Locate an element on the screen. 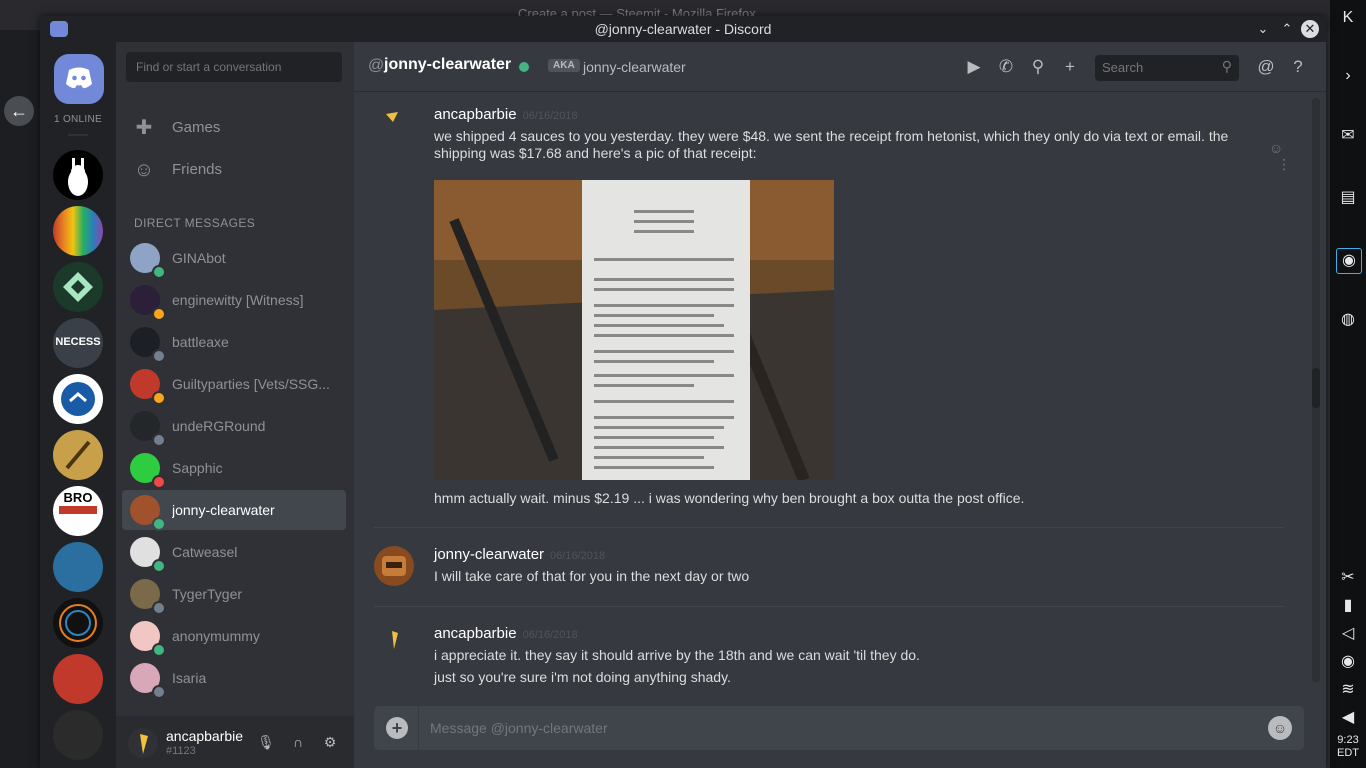 The width and height of the screenshot is (1366, 768). server-list: 1 ONLINE NECESS BRO is located at coordinates (78, 405).